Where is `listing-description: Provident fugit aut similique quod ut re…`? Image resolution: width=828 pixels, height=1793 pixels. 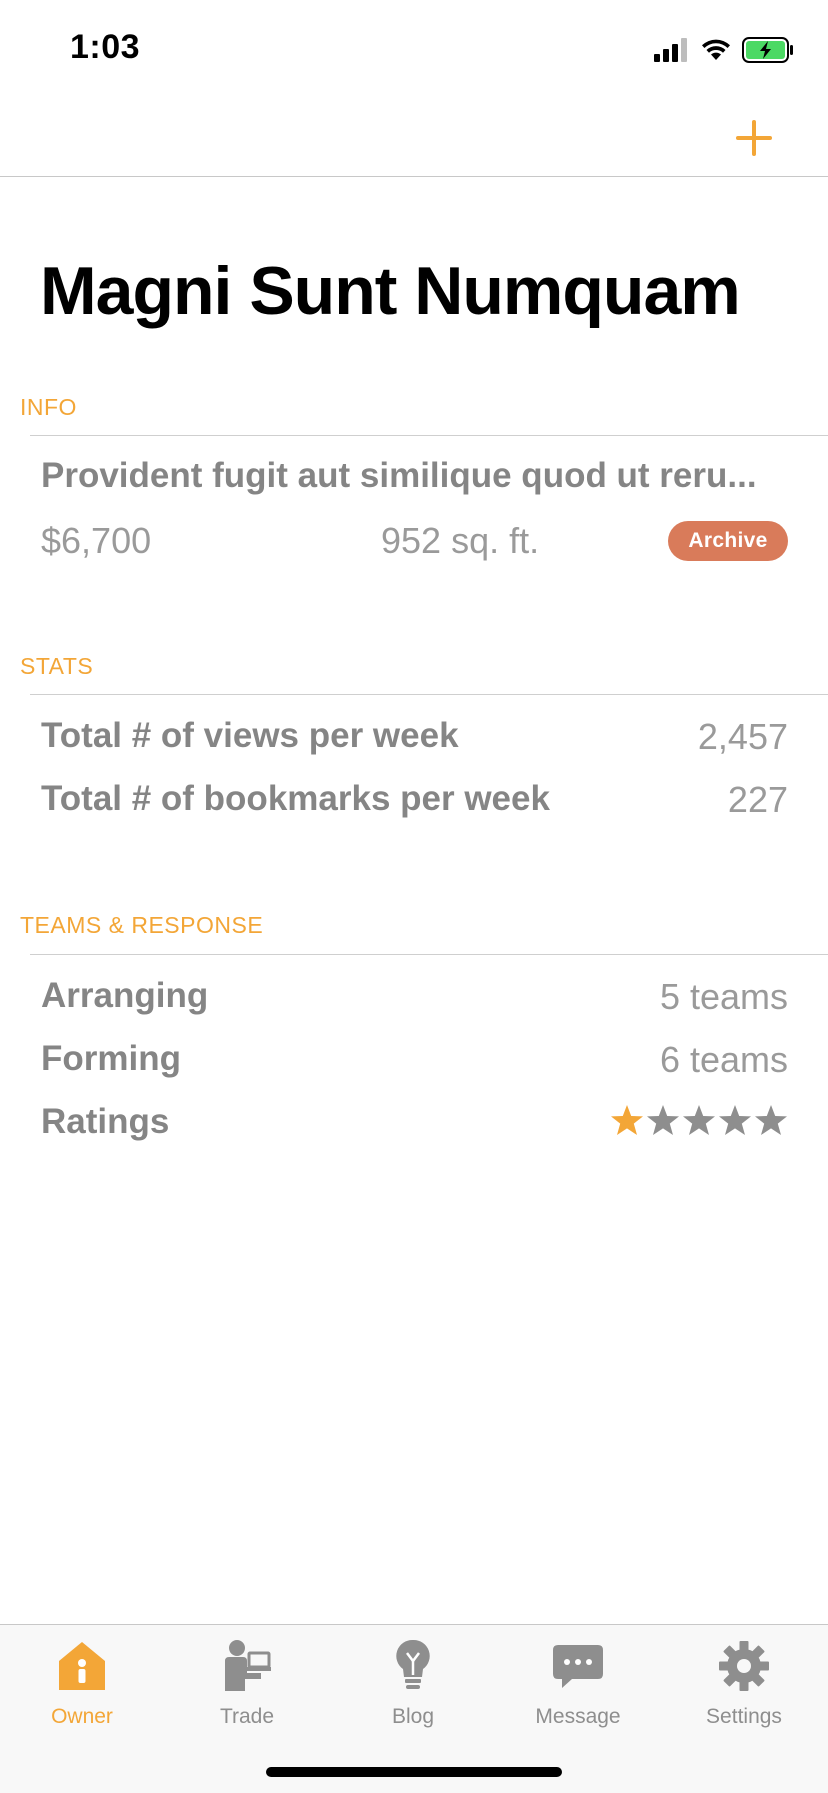
listing-description: Provident fugit aut similique quod ut re… is located at coordinates (399, 475).